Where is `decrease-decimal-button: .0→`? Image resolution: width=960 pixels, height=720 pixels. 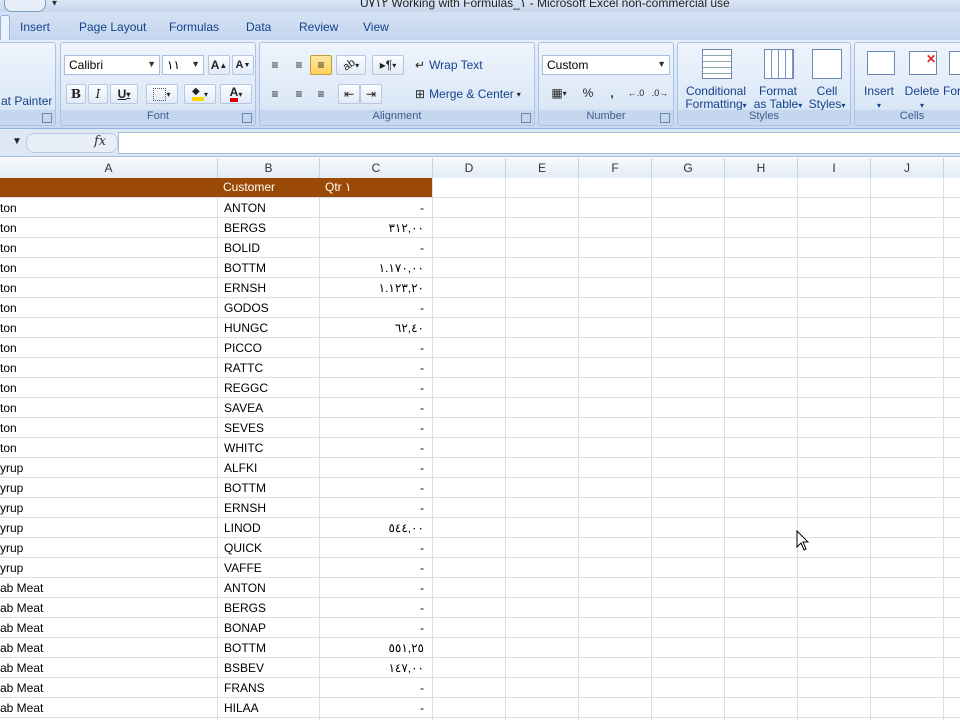 decrease-decimal-button: .0→ is located at coordinates (660, 93).